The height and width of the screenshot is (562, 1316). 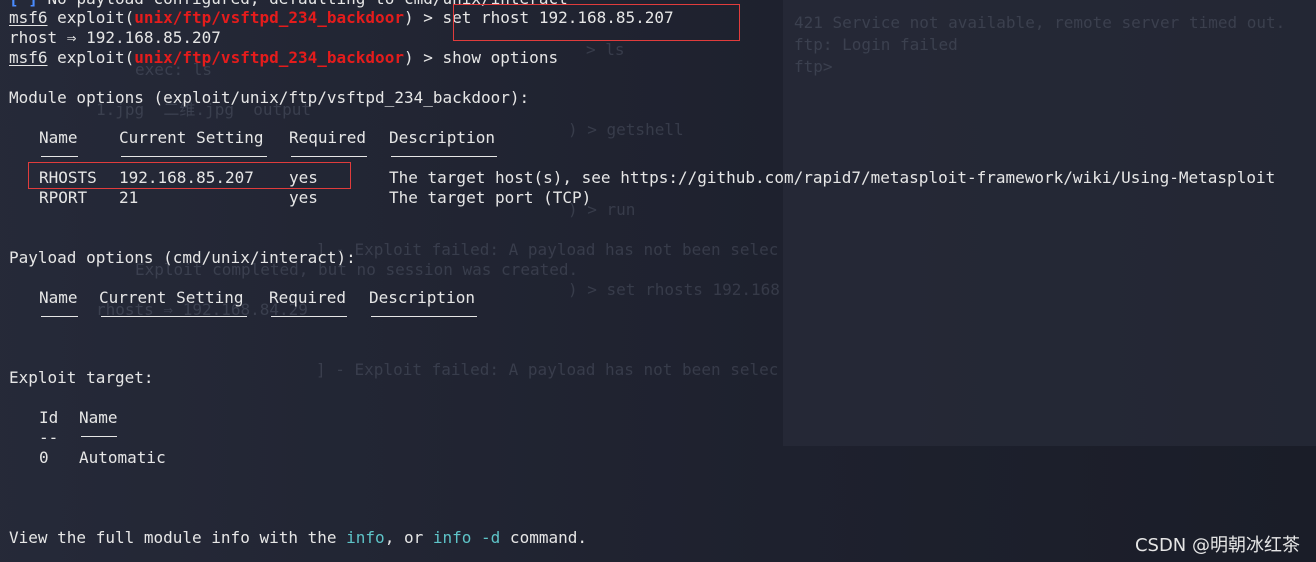 What do you see at coordinates (182, 257) in the screenshot?
I see `payload-options-title: Payload options (cmd/unix/interact):` at bounding box center [182, 257].